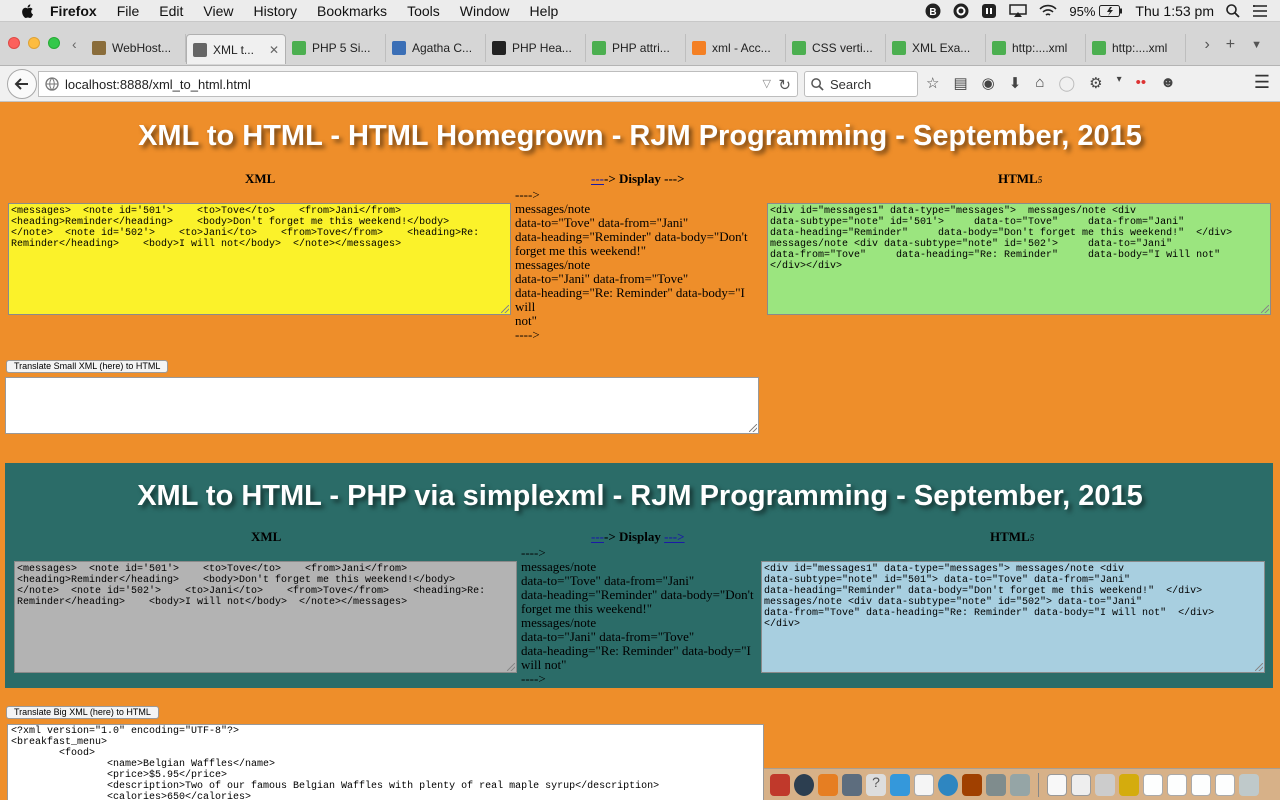 This screenshot has height=800, width=1280. What do you see at coordinates (54, 43) in the screenshot?
I see `zoom-window-button` at bounding box center [54, 43].